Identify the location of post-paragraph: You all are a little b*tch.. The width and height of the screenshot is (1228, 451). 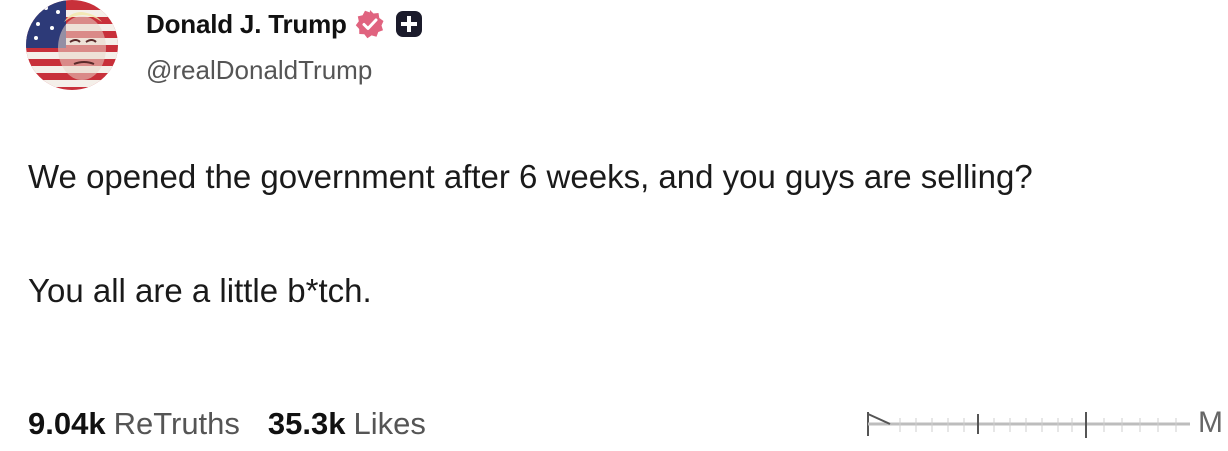
(200, 290).